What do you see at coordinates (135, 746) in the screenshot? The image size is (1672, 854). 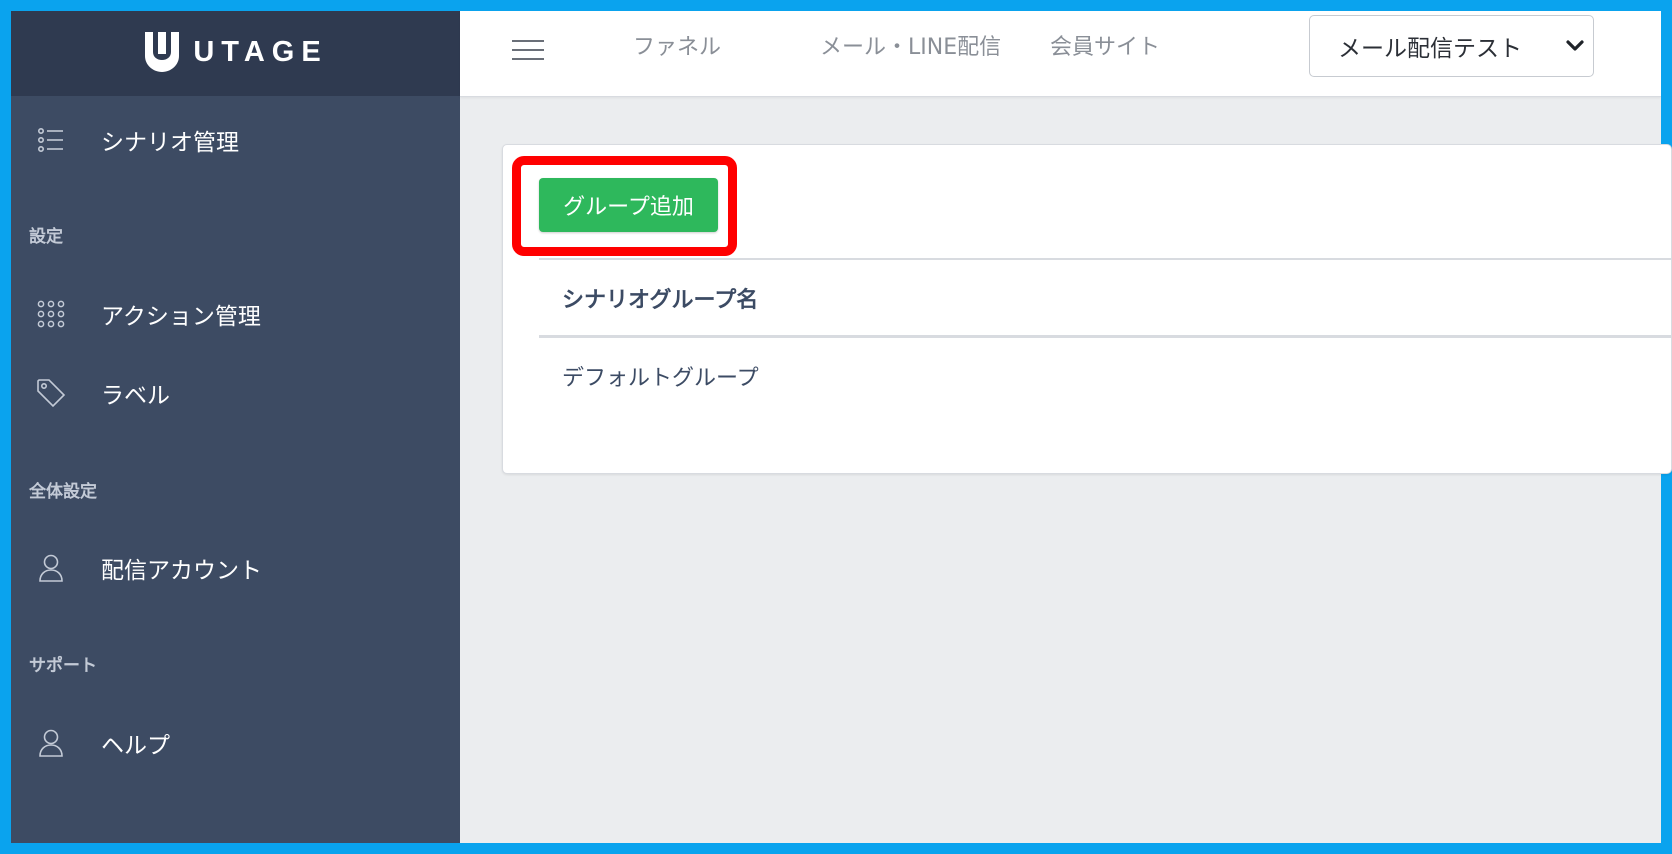 I see `sidebar-item-label: ヘルプ` at bounding box center [135, 746].